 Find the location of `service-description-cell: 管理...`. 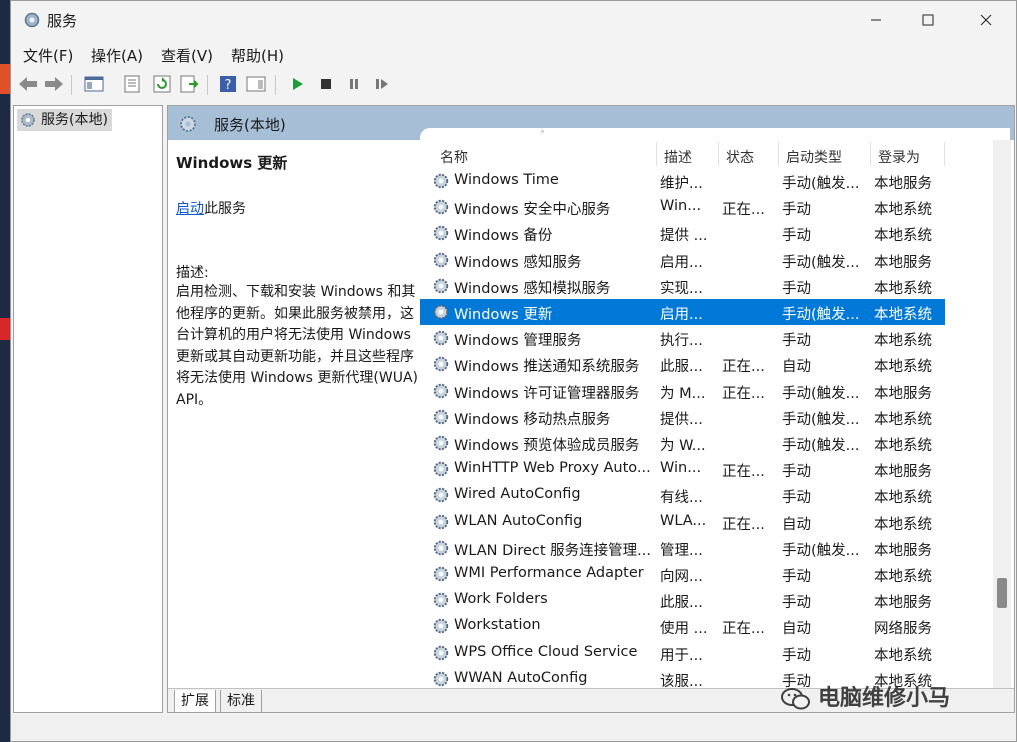

service-description-cell: 管理... is located at coordinates (681, 550).